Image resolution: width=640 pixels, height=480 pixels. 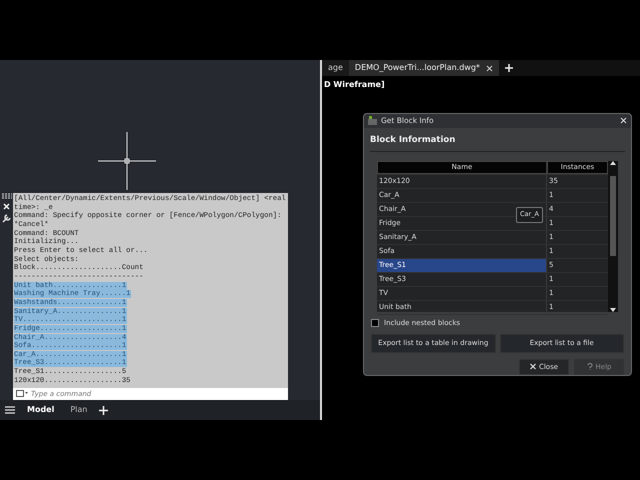 What do you see at coordinates (589, 366) in the screenshot?
I see `question-icon` at bounding box center [589, 366].